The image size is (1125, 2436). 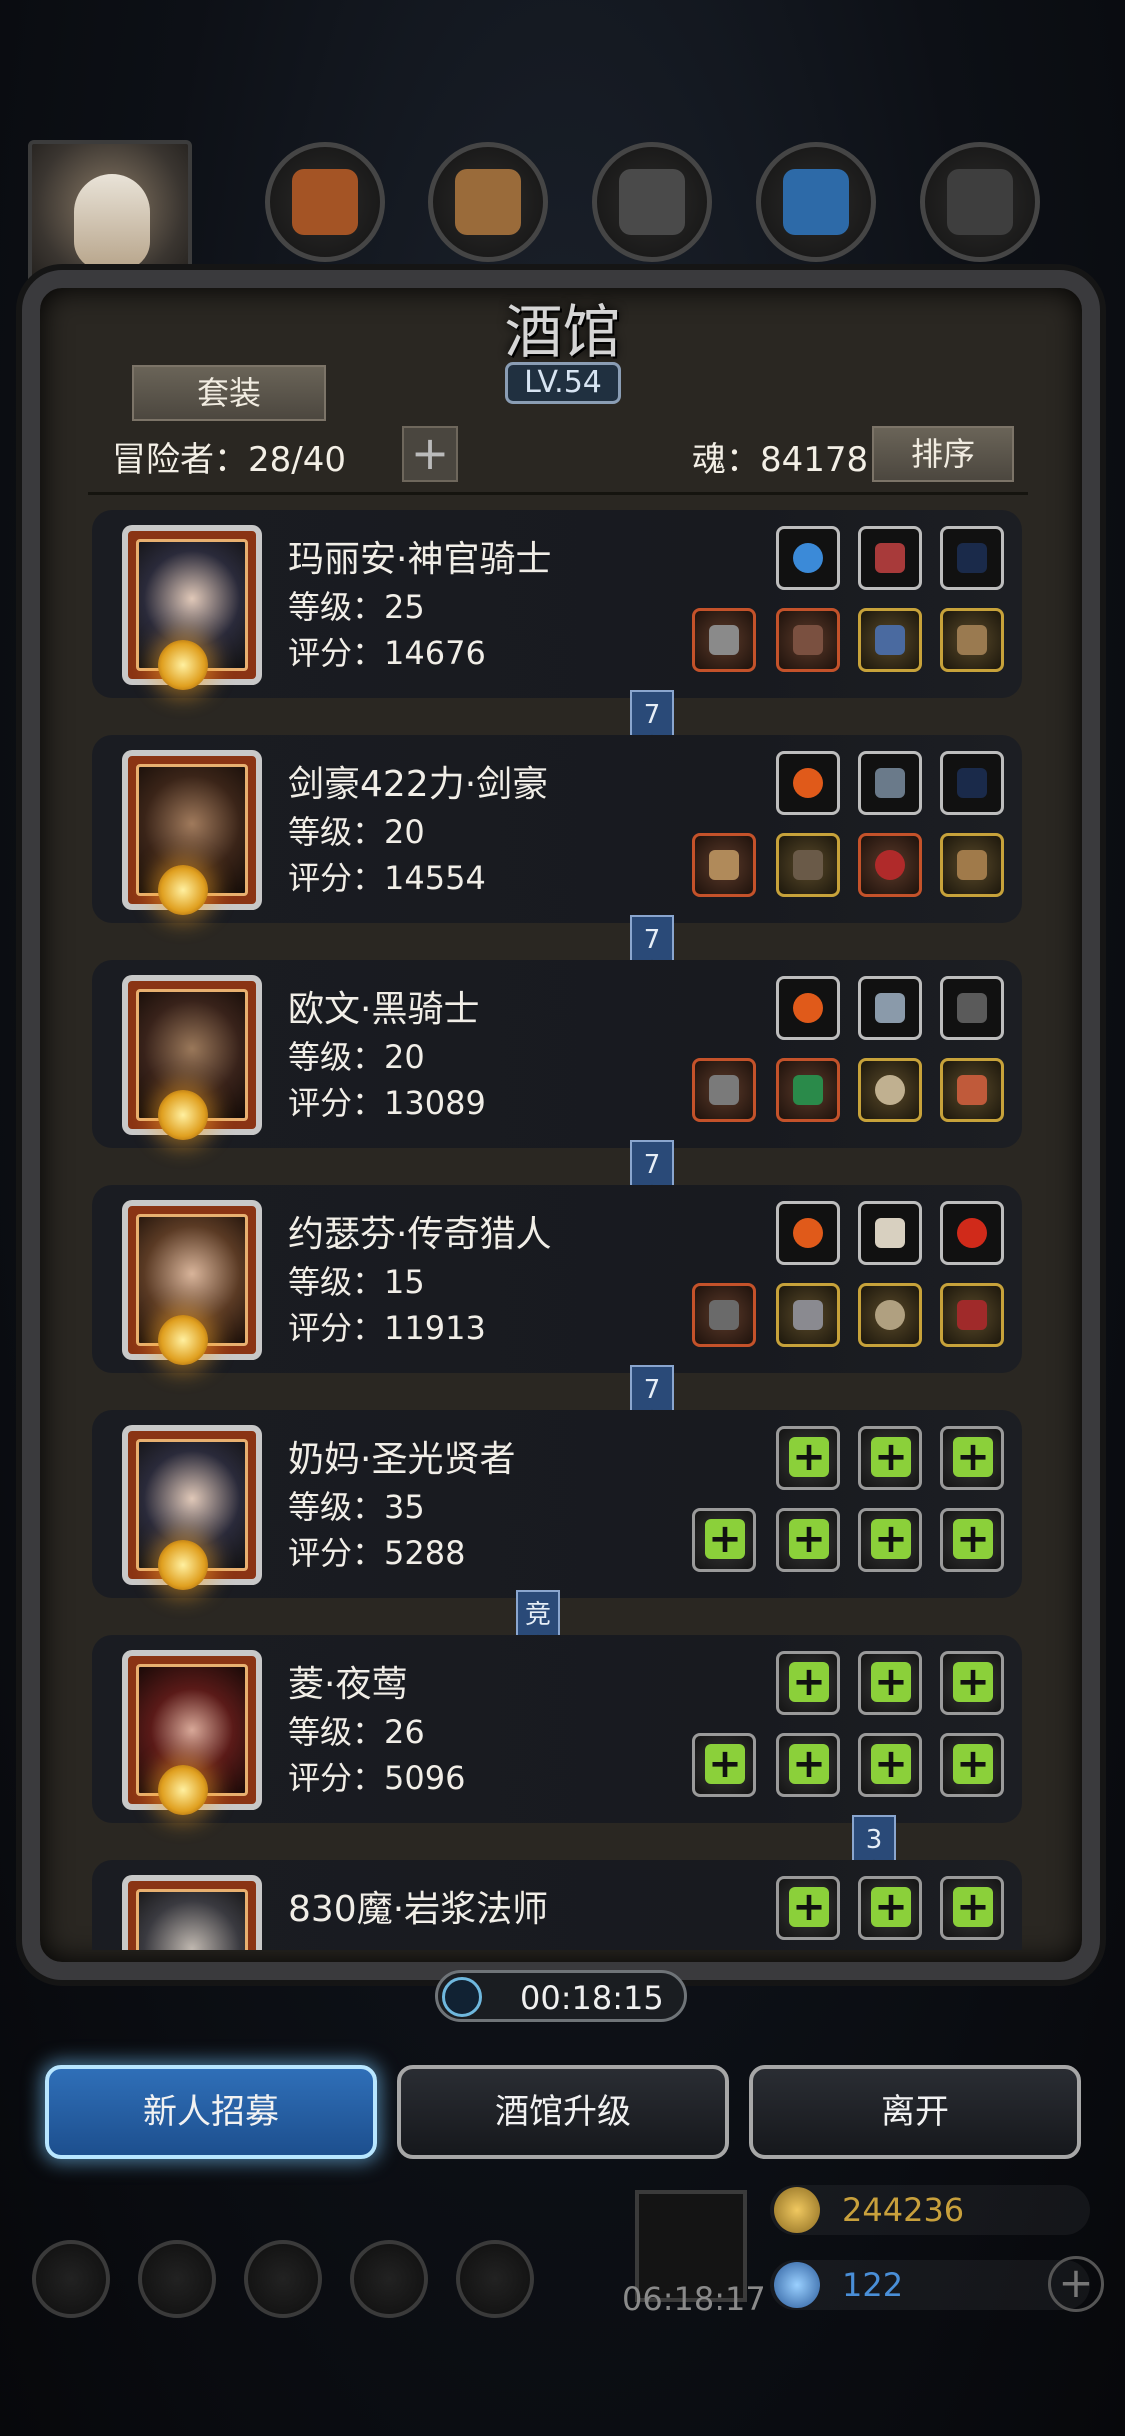 I want to click on book-icon, so click(x=890, y=783).